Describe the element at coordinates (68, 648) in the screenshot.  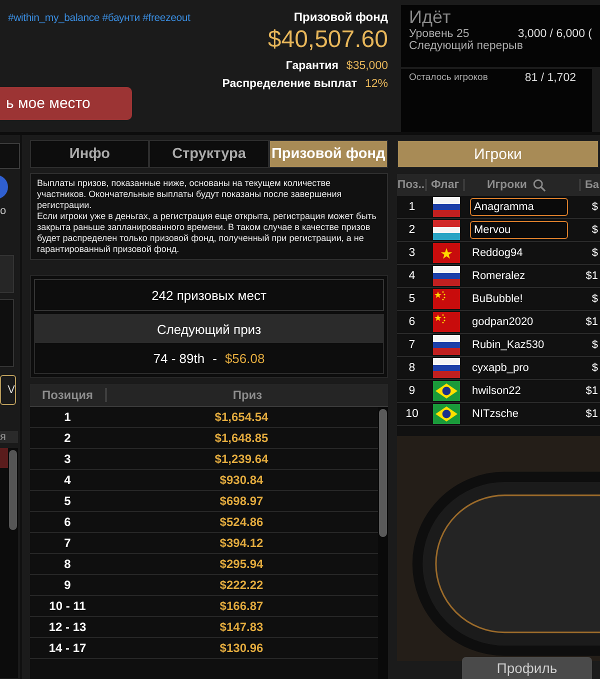
I see `position-cell-text: 14 - 17` at that location.